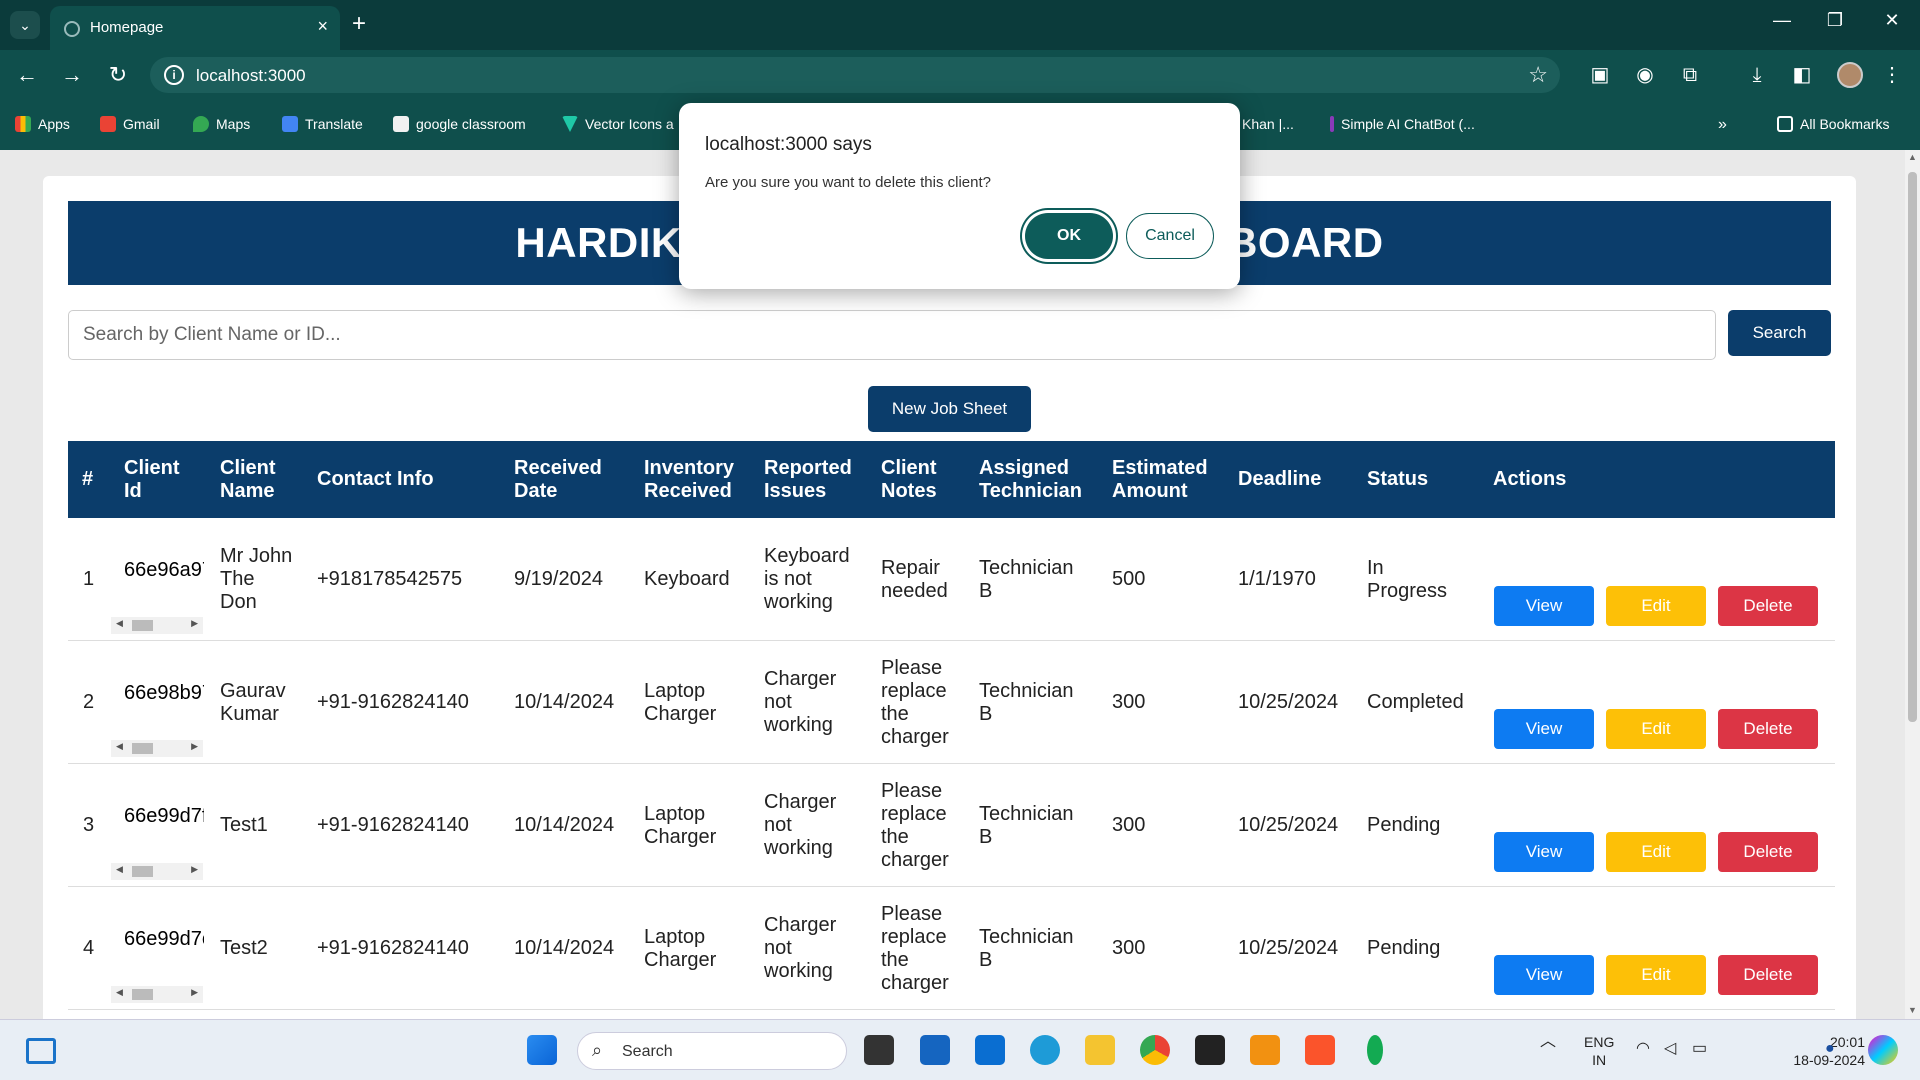  What do you see at coordinates (1722, 125) in the screenshot?
I see `more-bookmarks-chevron-icon: »` at bounding box center [1722, 125].